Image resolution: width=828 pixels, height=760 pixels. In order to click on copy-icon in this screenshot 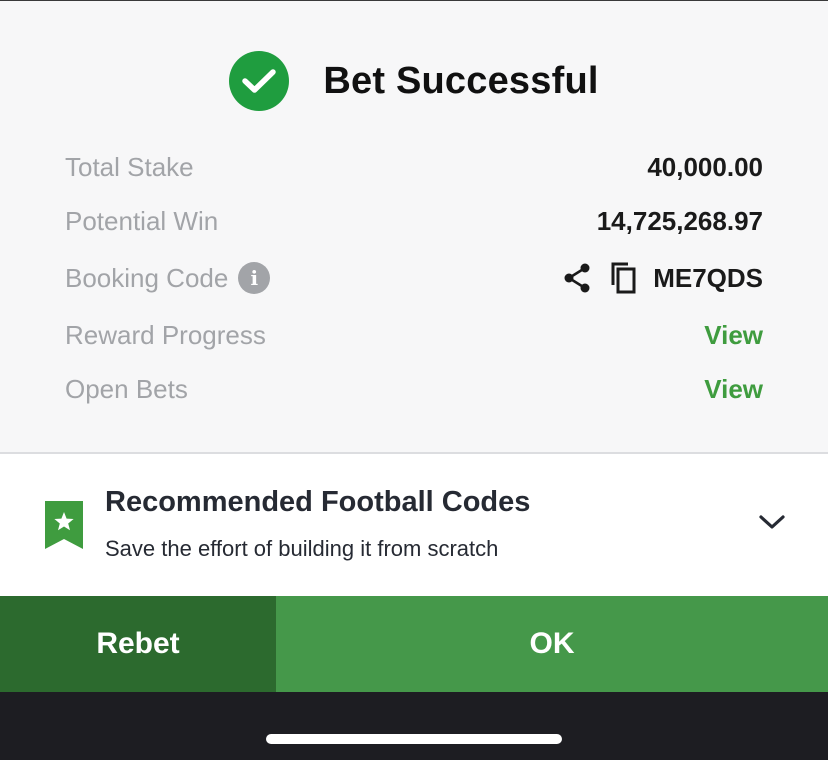, I will do `click(623, 278)`.